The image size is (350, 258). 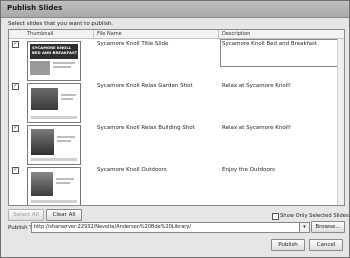 What do you see at coordinates (146, 128) in the screenshot?
I see `slide-file-name: Sycamore Knoll Relax Building Shot` at bounding box center [146, 128].